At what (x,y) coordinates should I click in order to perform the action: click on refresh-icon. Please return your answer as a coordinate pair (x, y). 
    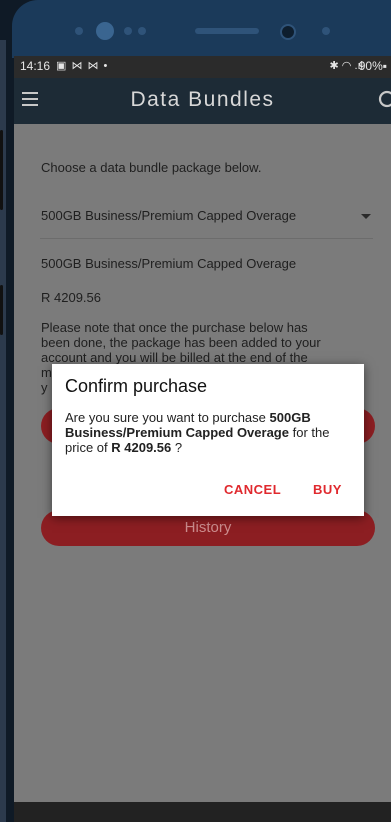
    Looking at the image, I should click on (384, 99).